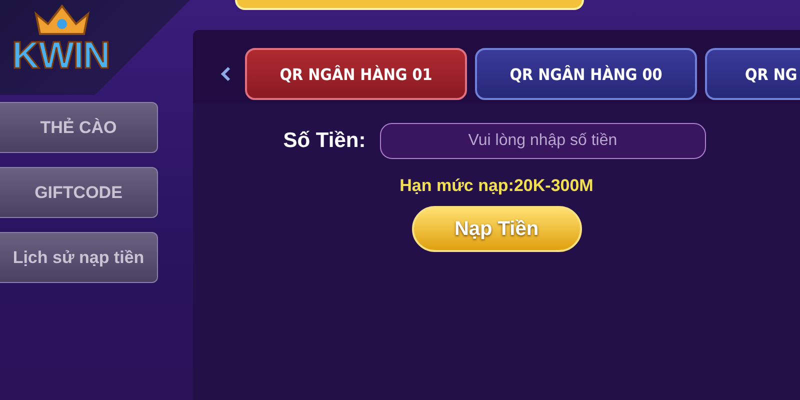 This screenshot has width=800, height=400. What do you see at coordinates (79, 257) in the screenshot?
I see `sidebar-item: Lịch sử nạp tiền` at bounding box center [79, 257].